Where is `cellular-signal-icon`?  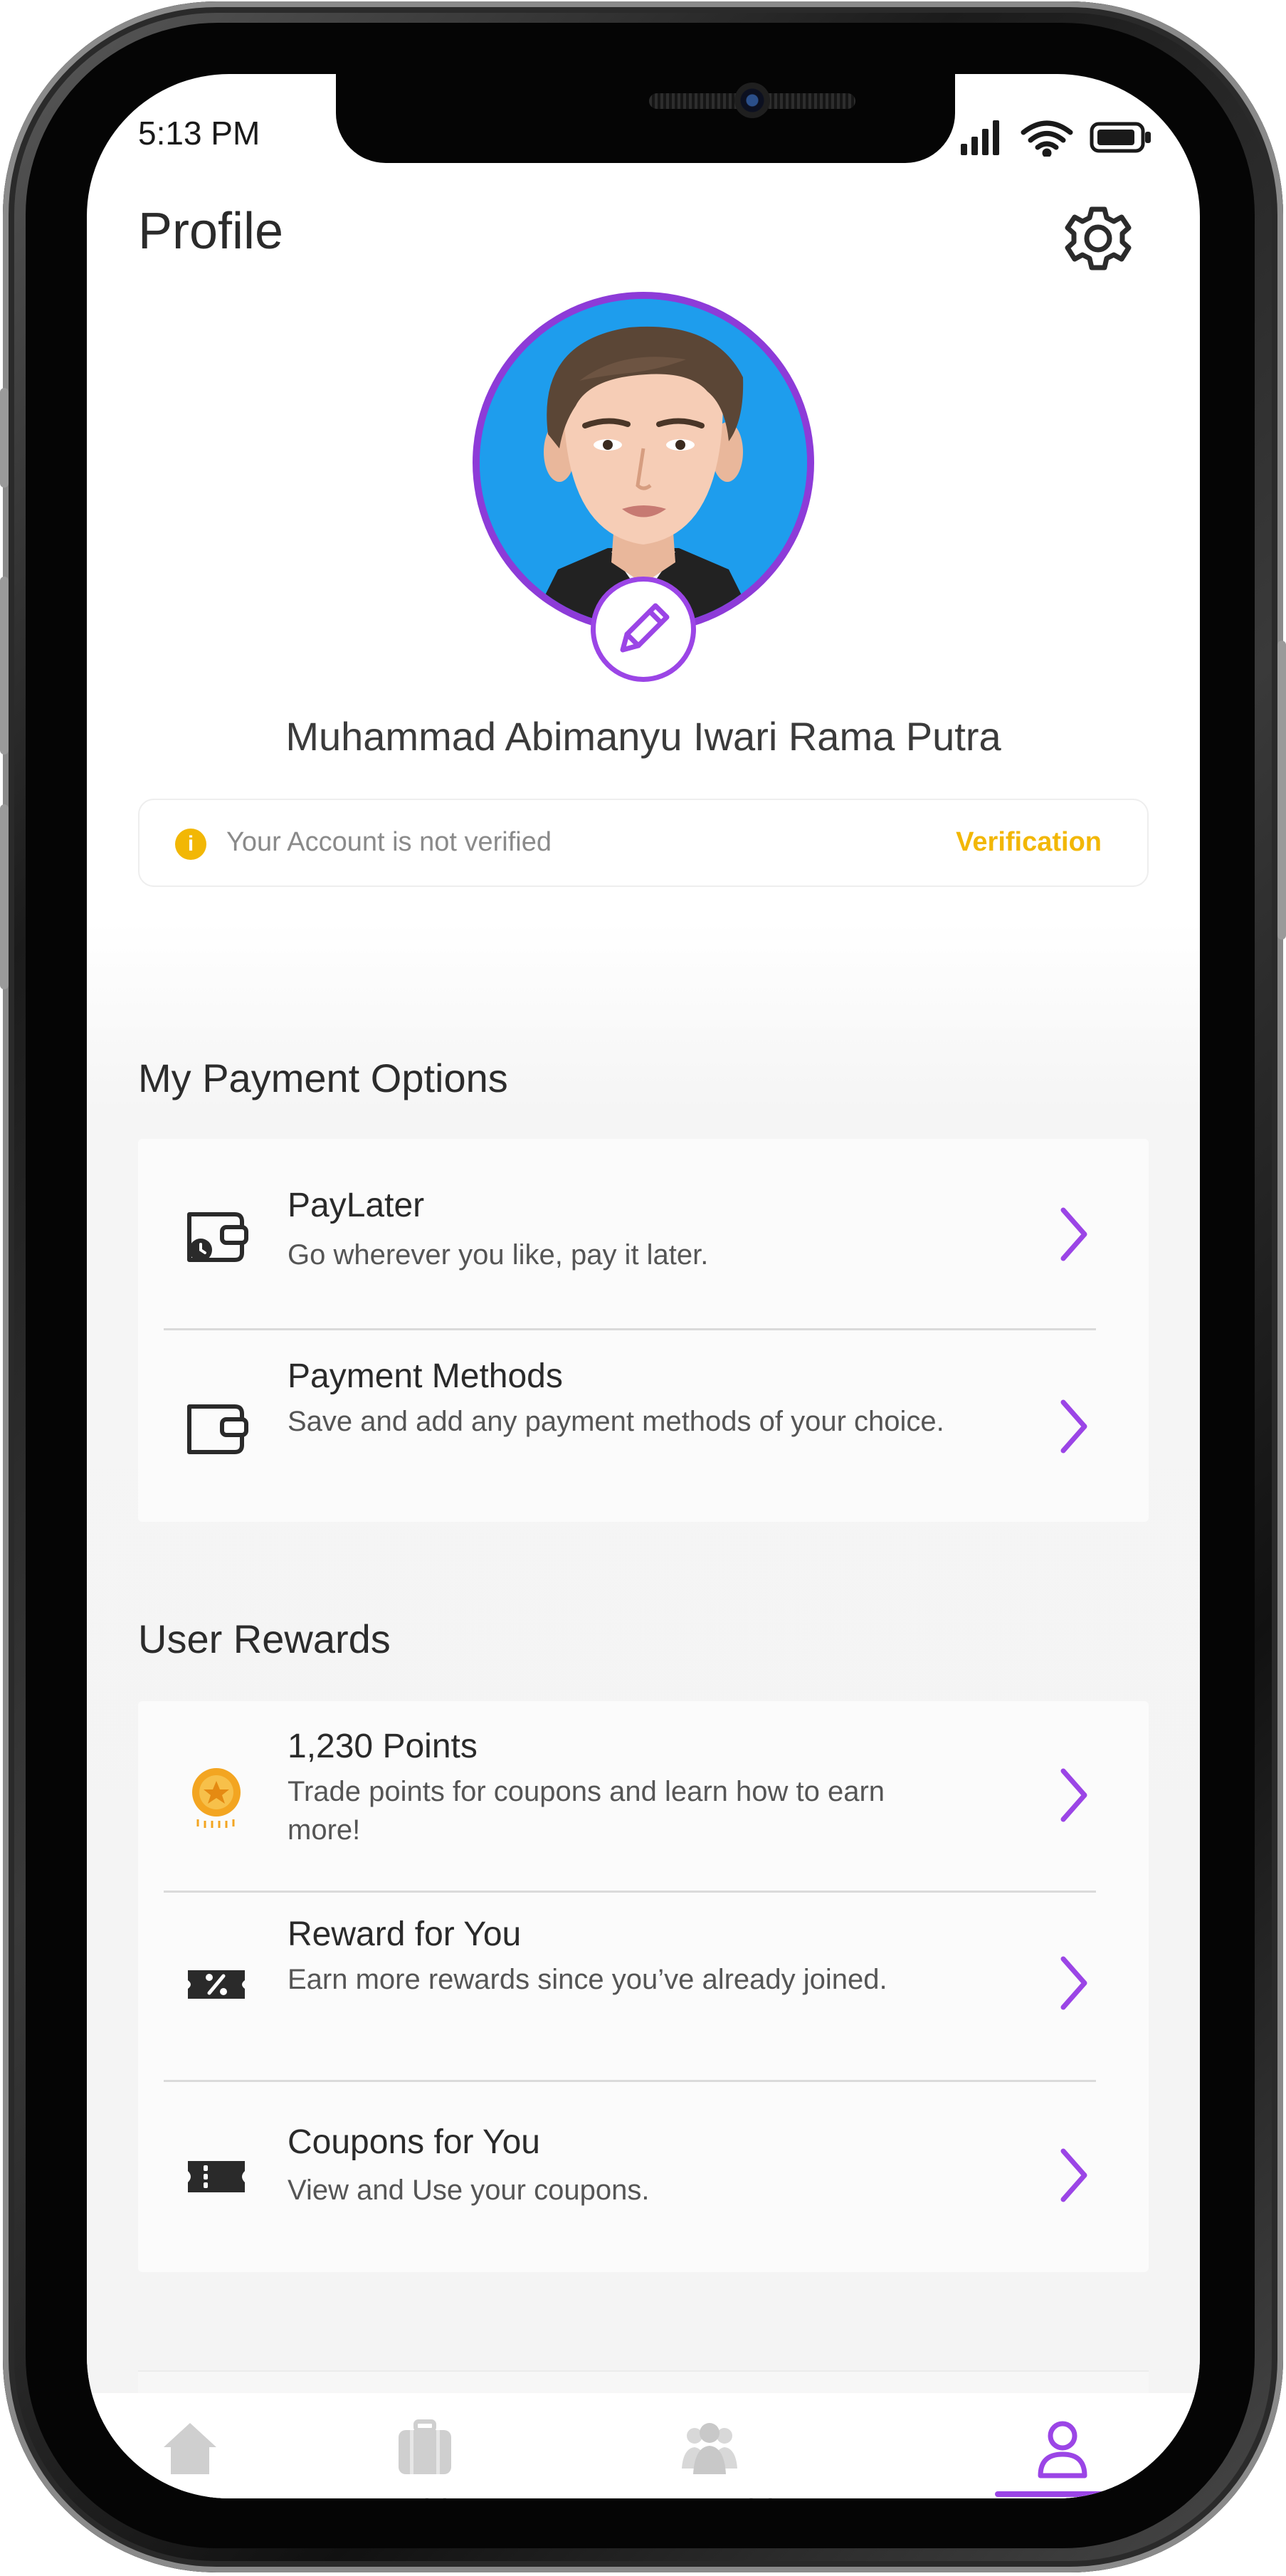
cellular-signal-icon is located at coordinates (980, 137).